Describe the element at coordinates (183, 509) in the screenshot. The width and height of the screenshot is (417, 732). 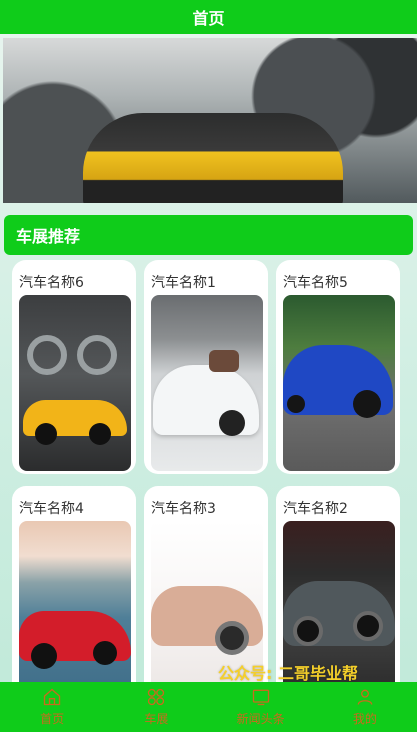
I see `car-name: 汽车名称3` at that location.